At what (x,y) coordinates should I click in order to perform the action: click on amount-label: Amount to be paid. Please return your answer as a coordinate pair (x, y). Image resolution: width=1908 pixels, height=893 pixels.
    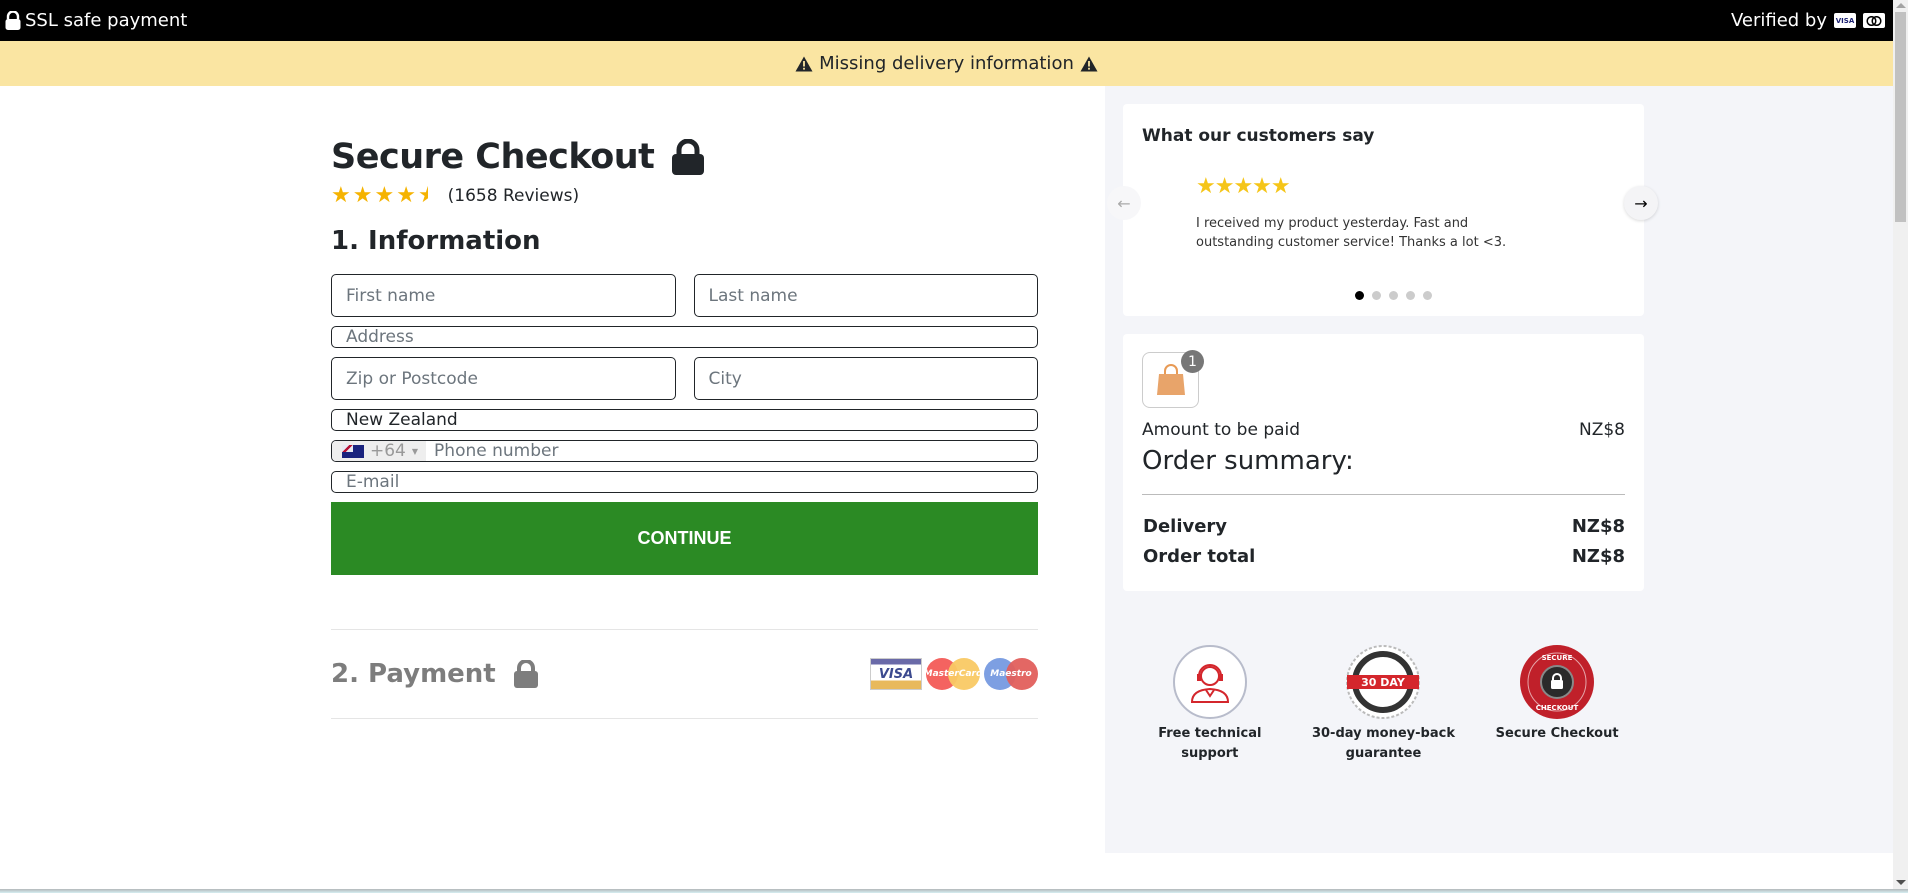
    Looking at the image, I should click on (1221, 430).